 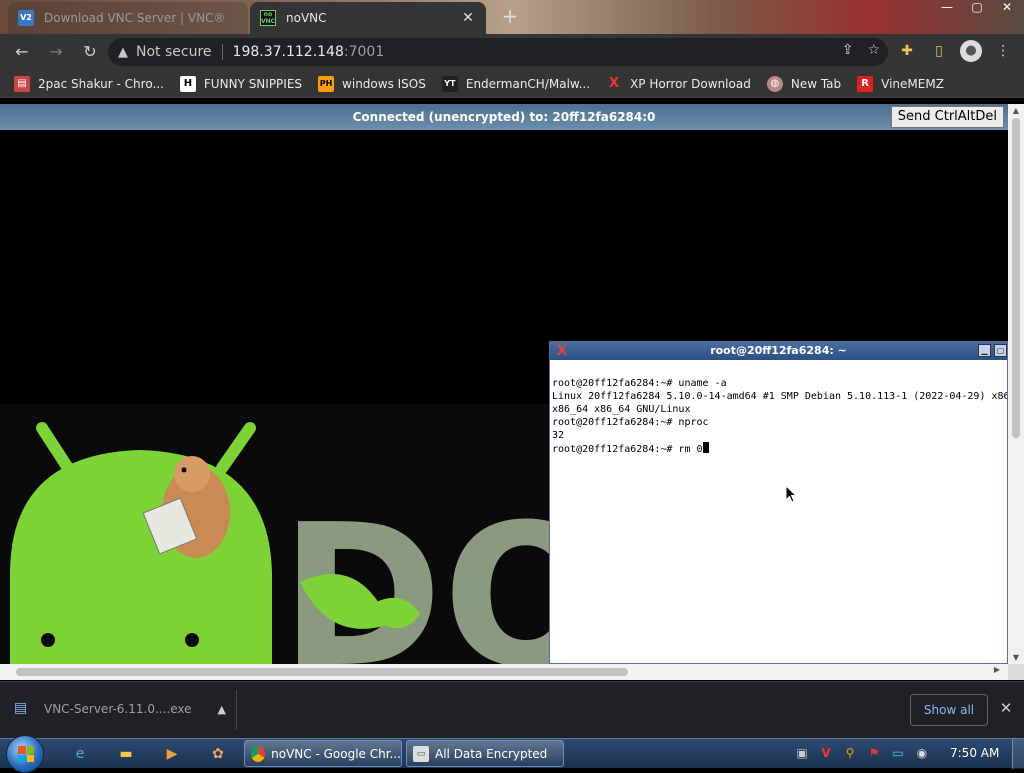 What do you see at coordinates (802, 753) in the screenshot?
I see `tray-app-icon: ▣` at bounding box center [802, 753].